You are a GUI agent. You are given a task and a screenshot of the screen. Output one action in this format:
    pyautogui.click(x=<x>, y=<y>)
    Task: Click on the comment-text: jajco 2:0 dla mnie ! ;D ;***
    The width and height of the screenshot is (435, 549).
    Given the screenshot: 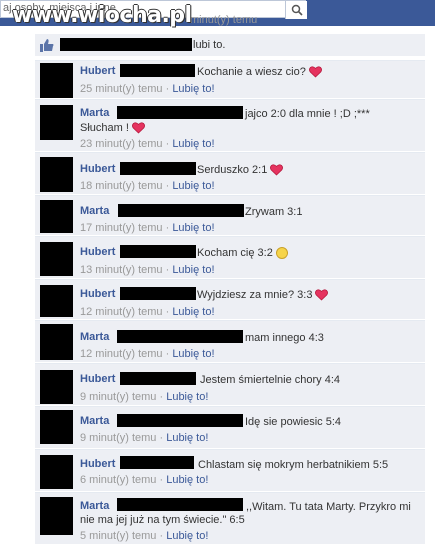 What is the action you would take?
    pyautogui.click(x=307, y=114)
    